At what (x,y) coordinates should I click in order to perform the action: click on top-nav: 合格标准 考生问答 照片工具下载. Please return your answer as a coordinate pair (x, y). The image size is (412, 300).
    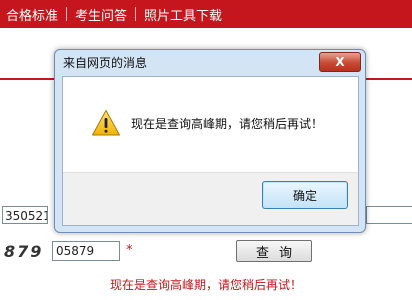
    Looking at the image, I should click on (206, 14).